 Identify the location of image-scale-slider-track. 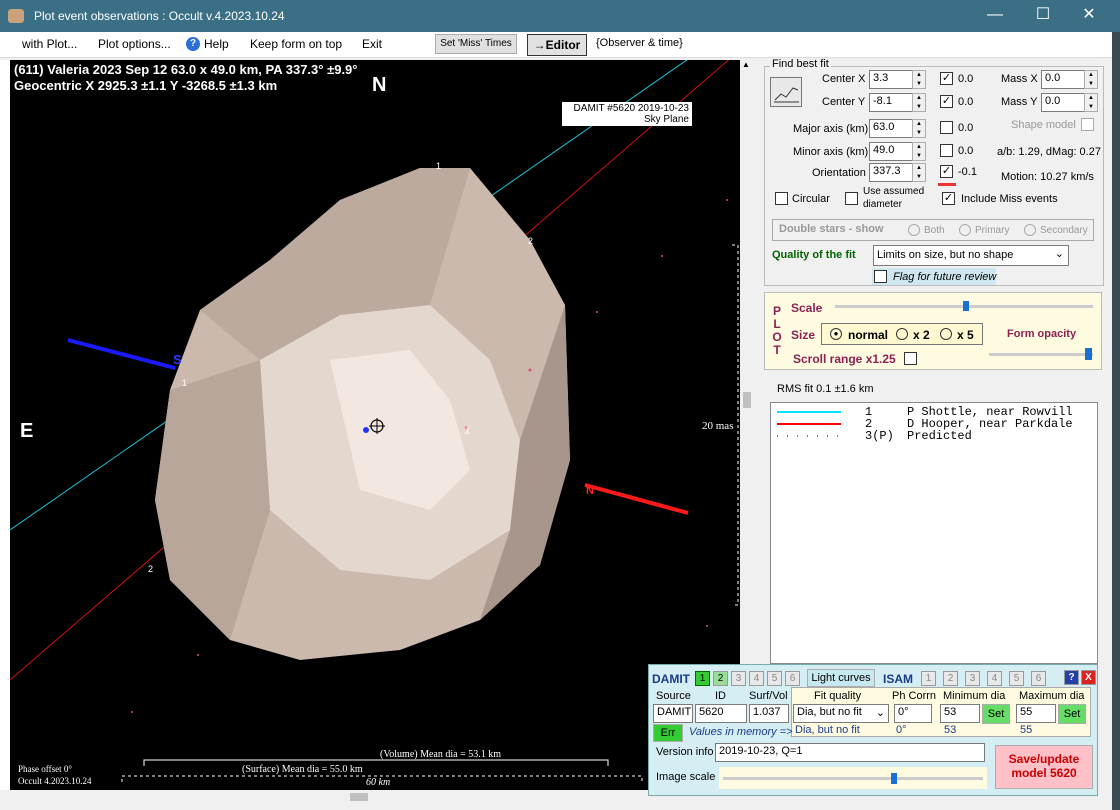
(853, 778).